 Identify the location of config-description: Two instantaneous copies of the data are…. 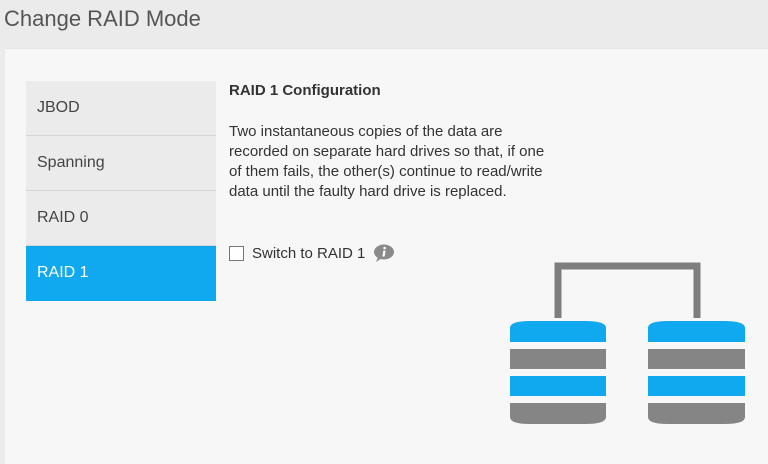
(387, 161).